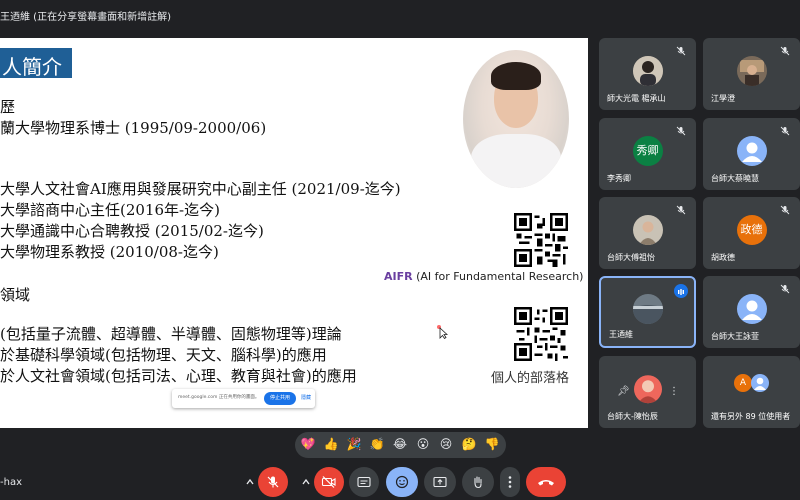  Describe the element at coordinates (723, 257) in the screenshot. I see `participant-name: 胡政德` at that location.